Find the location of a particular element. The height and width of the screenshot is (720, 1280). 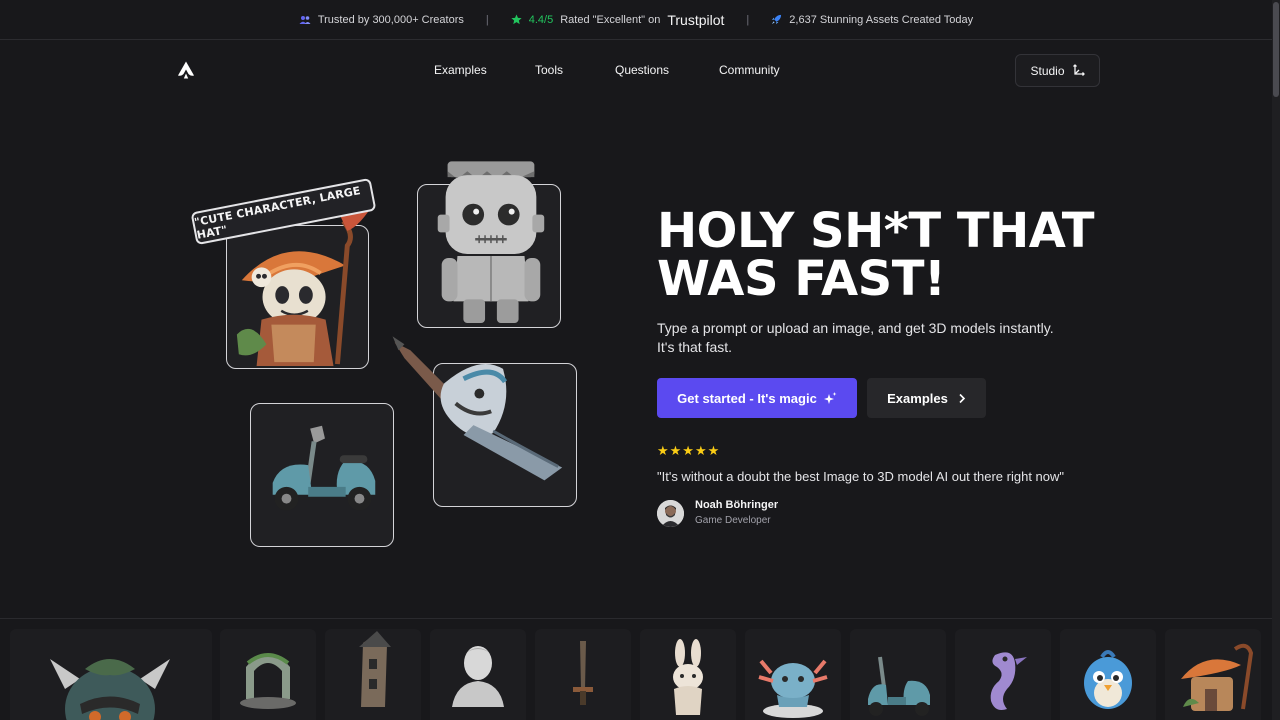

studio-button: Studio is located at coordinates (1057, 70).